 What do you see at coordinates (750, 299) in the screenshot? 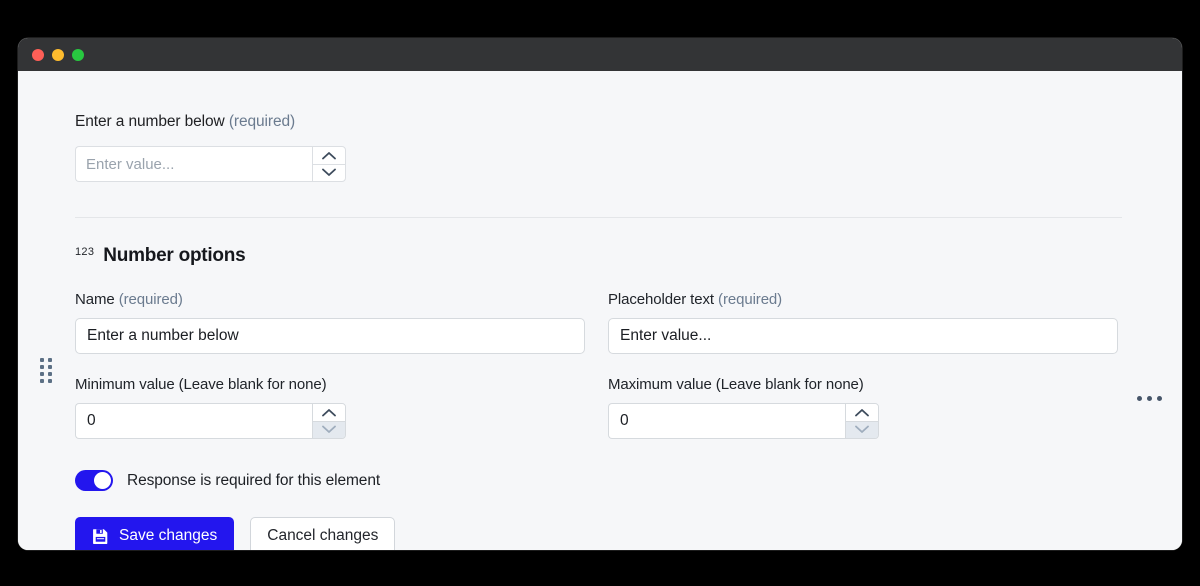
I see `placeholder-required-tag: (required)` at bounding box center [750, 299].